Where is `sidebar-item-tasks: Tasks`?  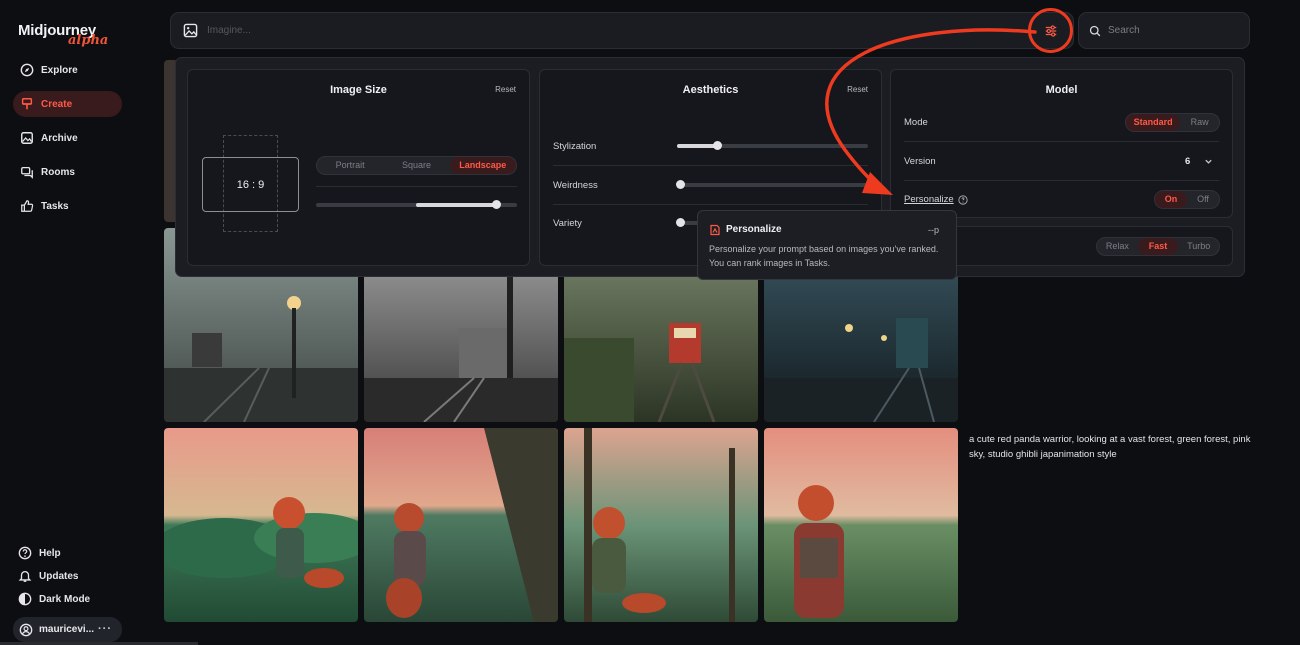 sidebar-item-tasks: Tasks is located at coordinates (67, 206).